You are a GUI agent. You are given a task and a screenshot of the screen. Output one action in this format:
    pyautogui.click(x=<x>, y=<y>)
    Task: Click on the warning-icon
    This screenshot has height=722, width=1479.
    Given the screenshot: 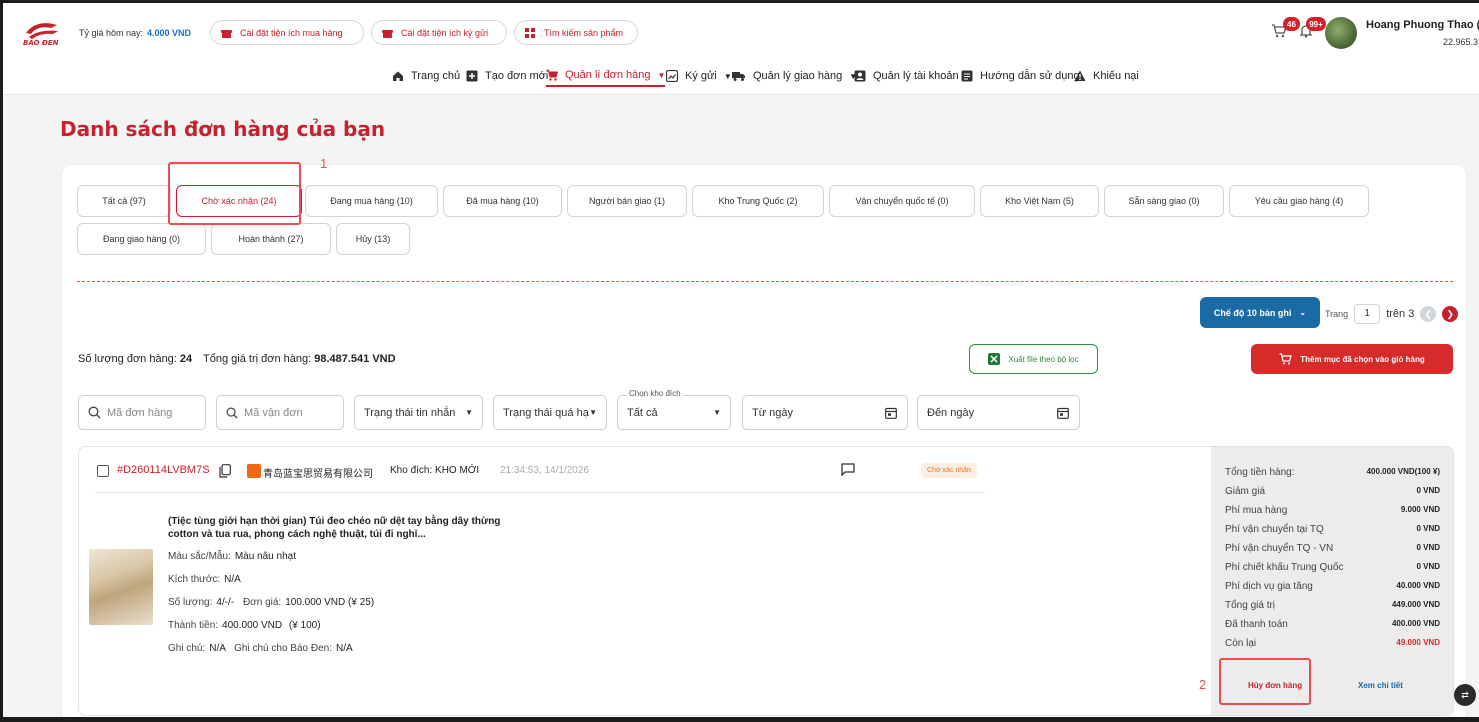 What is the action you would take?
    pyautogui.click(x=1080, y=75)
    